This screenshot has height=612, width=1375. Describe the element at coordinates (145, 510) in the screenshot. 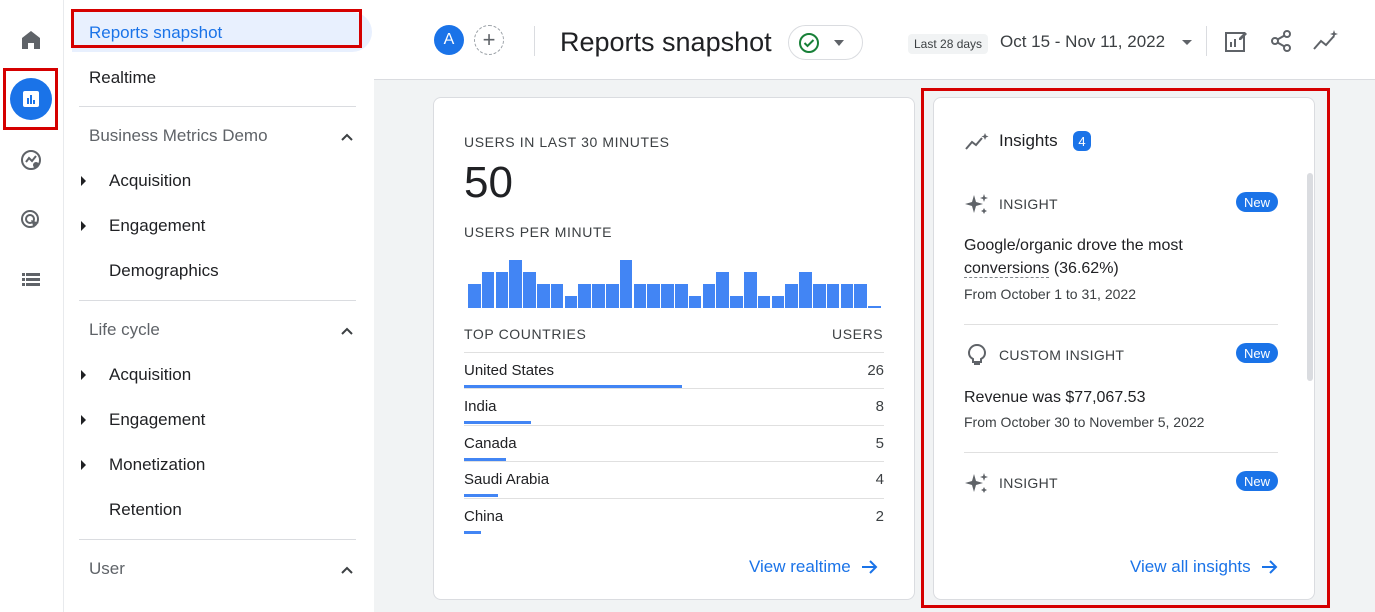

I see `nav-item-retention: Retention` at that location.